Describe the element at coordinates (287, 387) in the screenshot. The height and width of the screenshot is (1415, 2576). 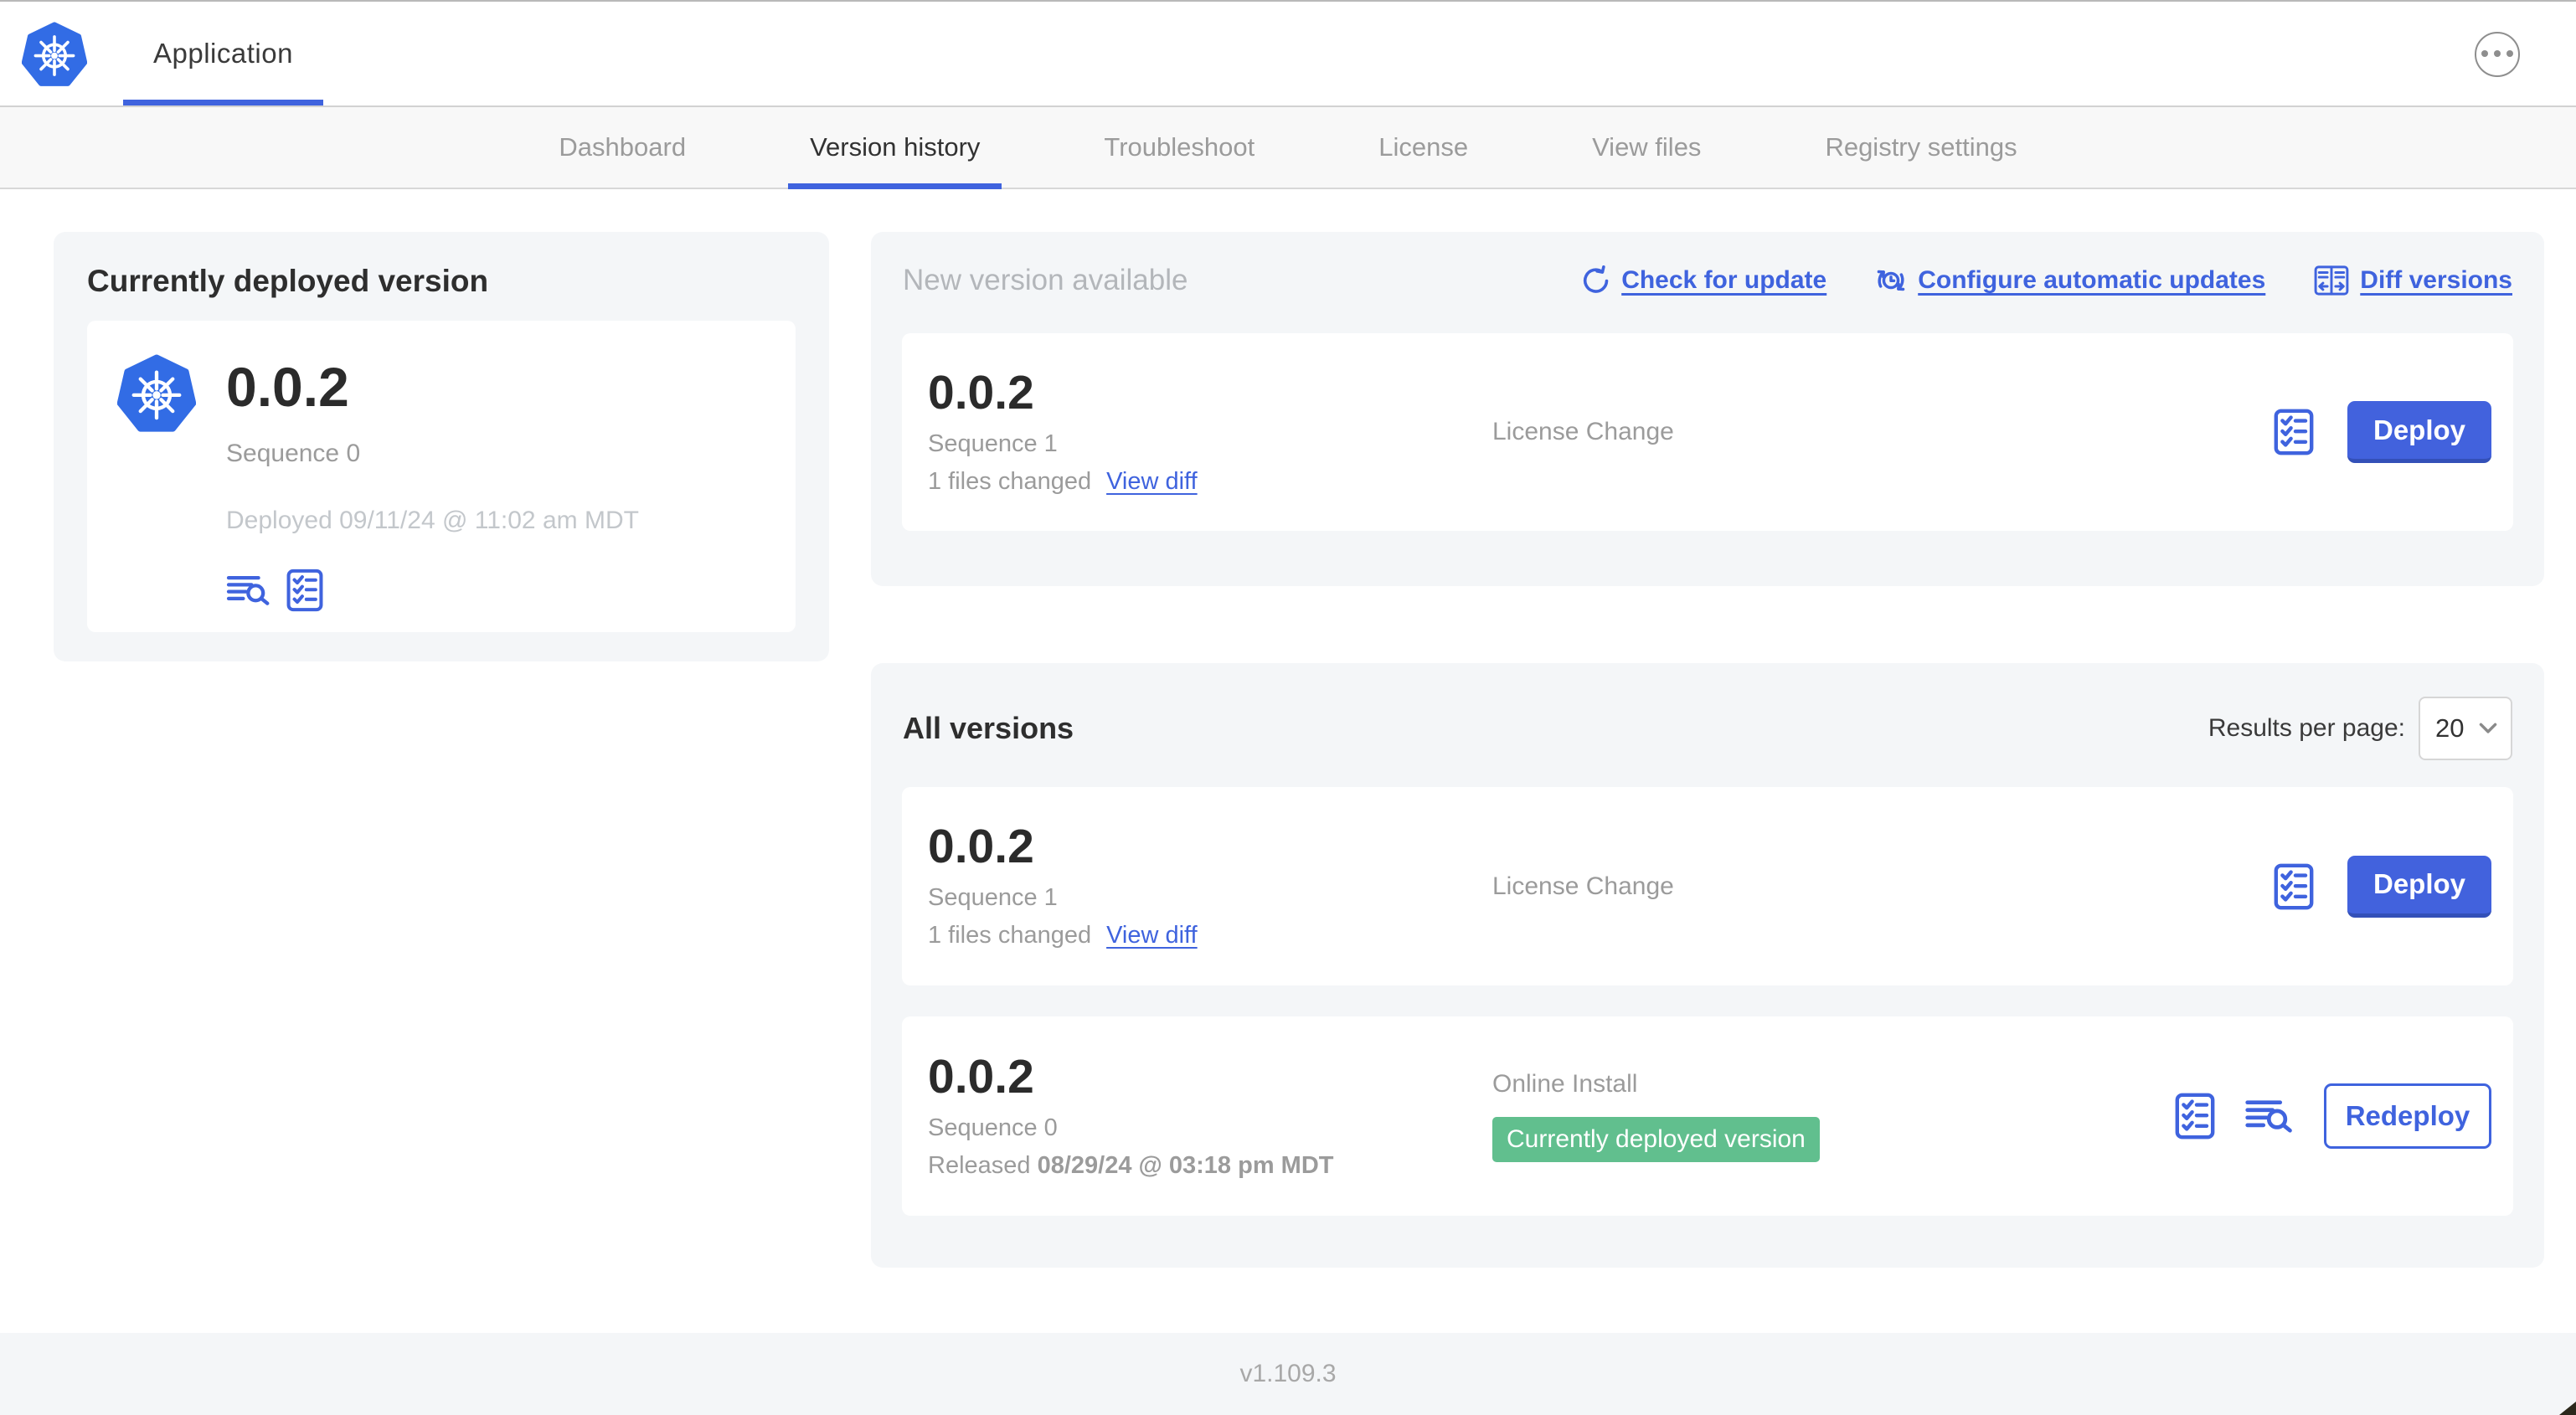
I see `current-version-number: 0.0.2` at that location.